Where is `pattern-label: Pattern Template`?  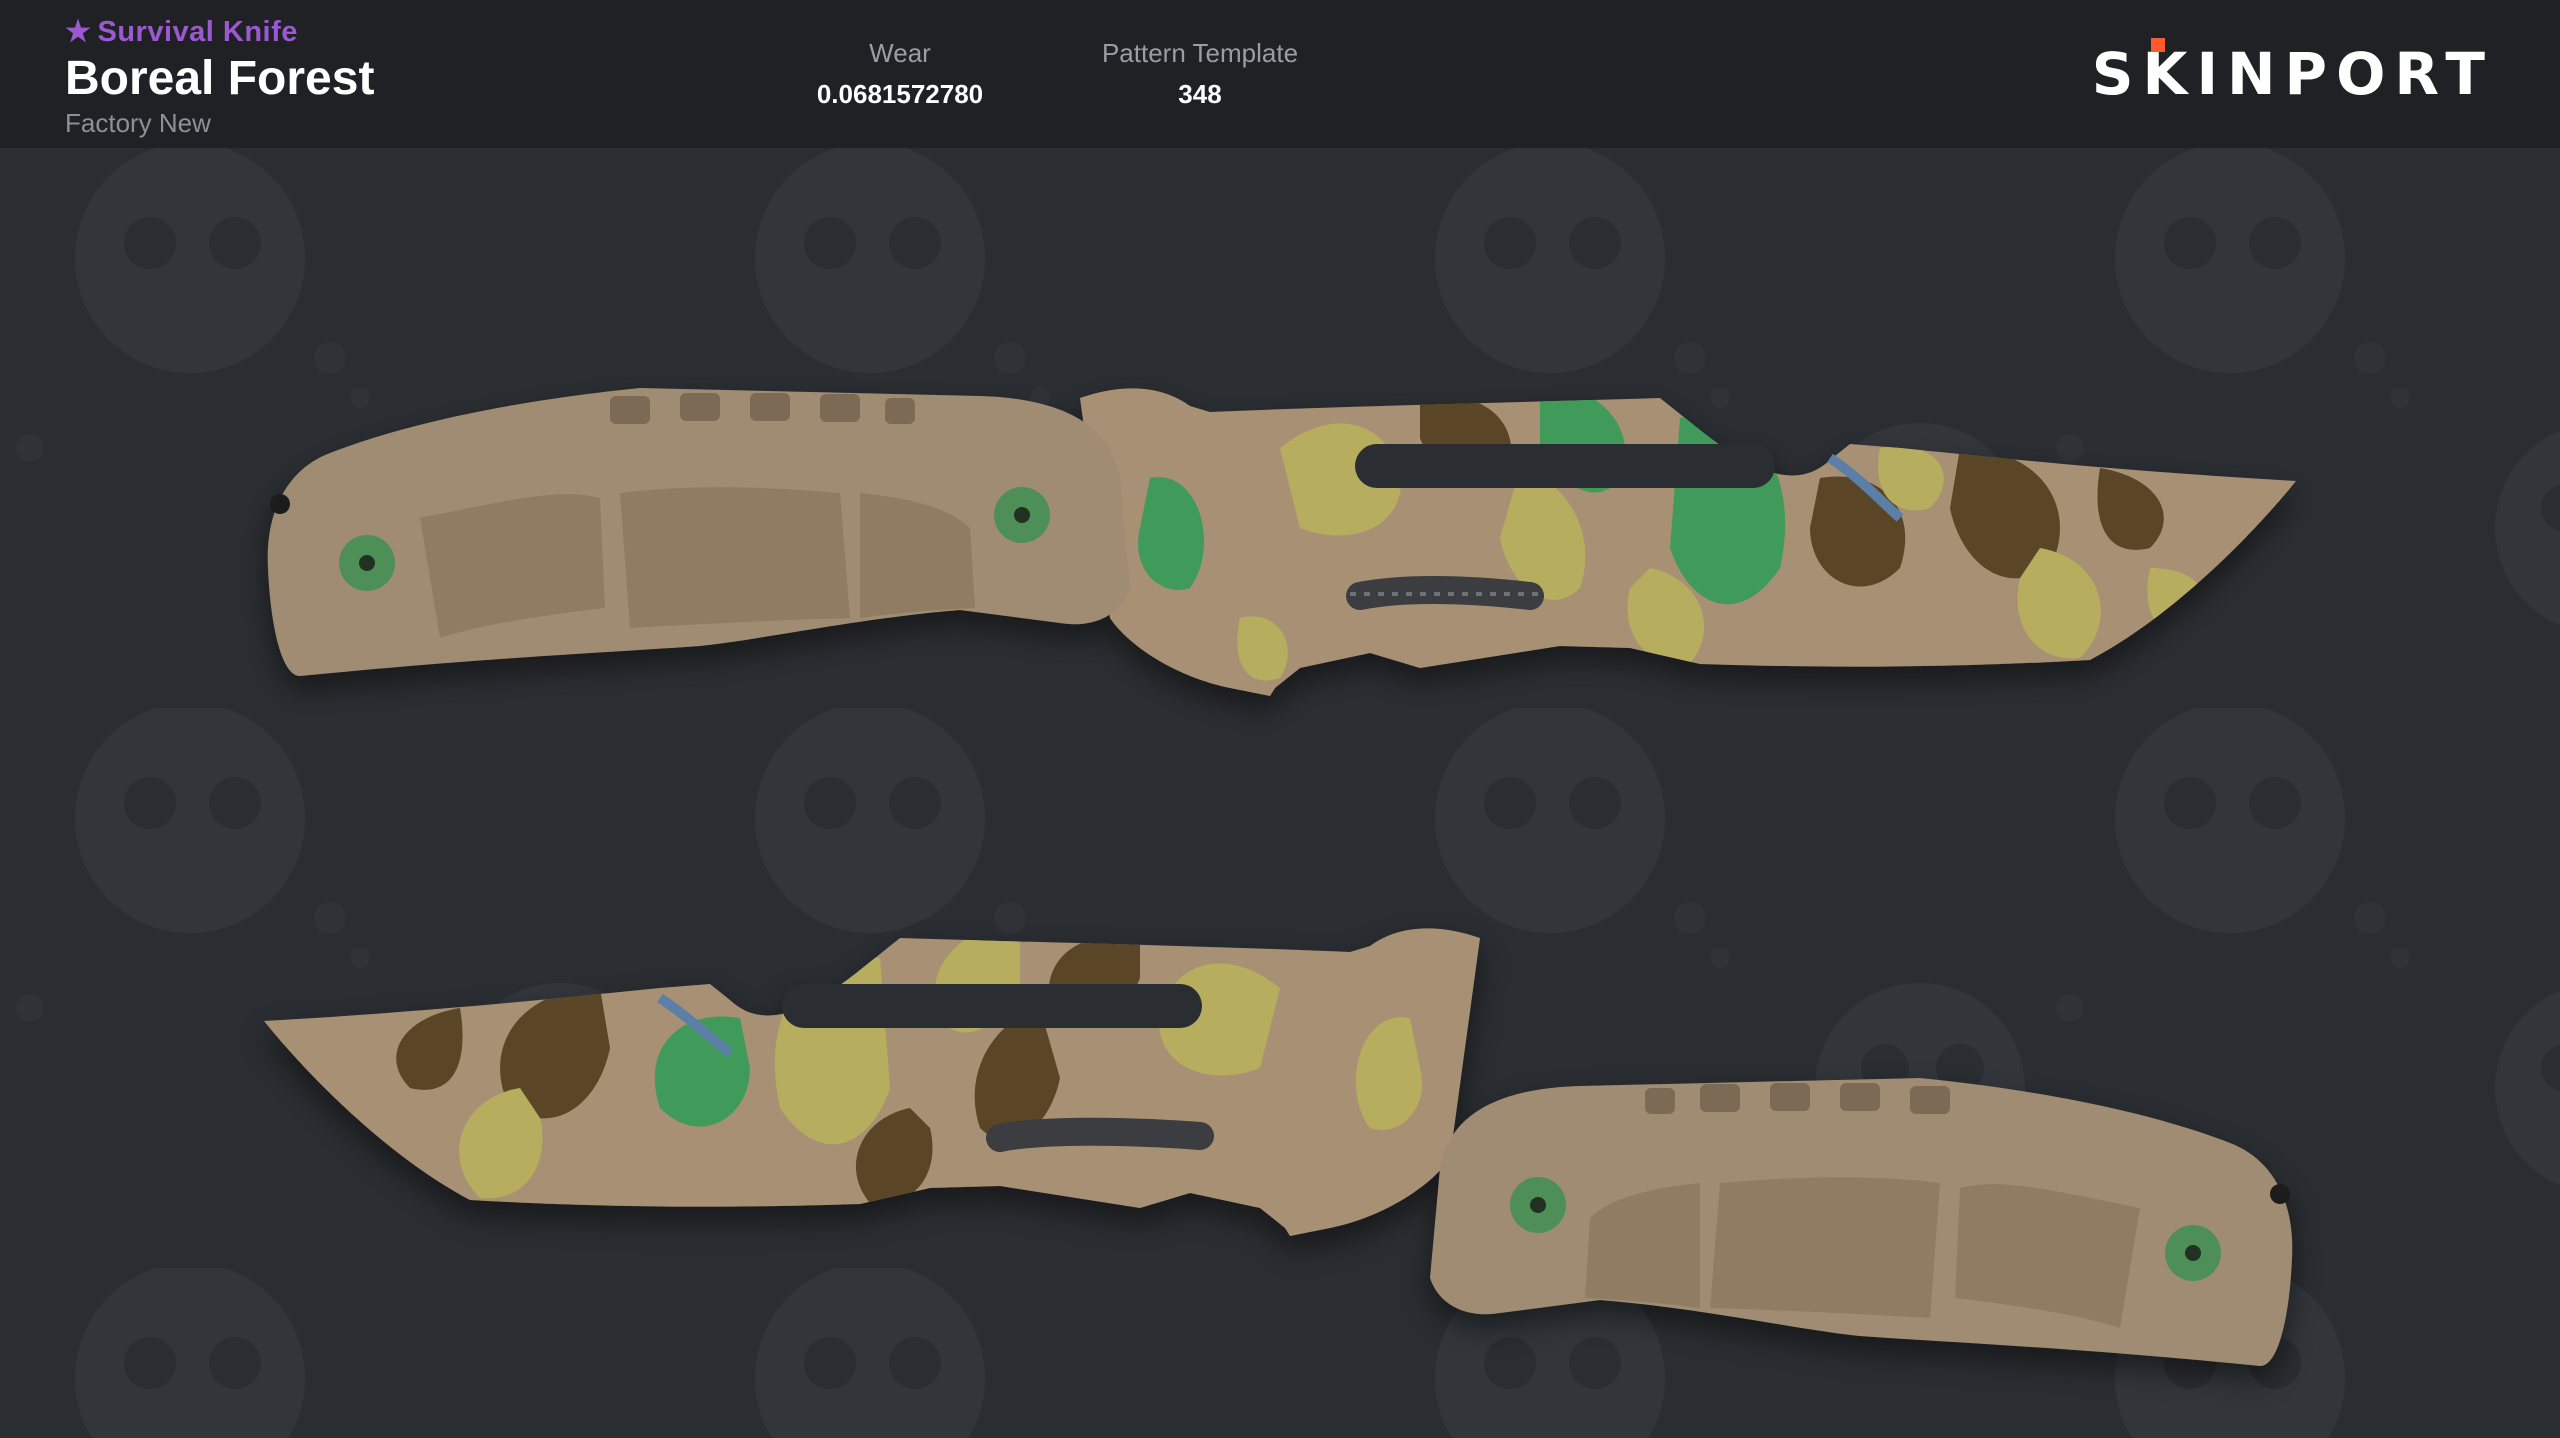
pattern-label: Pattern Template is located at coordinates (1200, 53).